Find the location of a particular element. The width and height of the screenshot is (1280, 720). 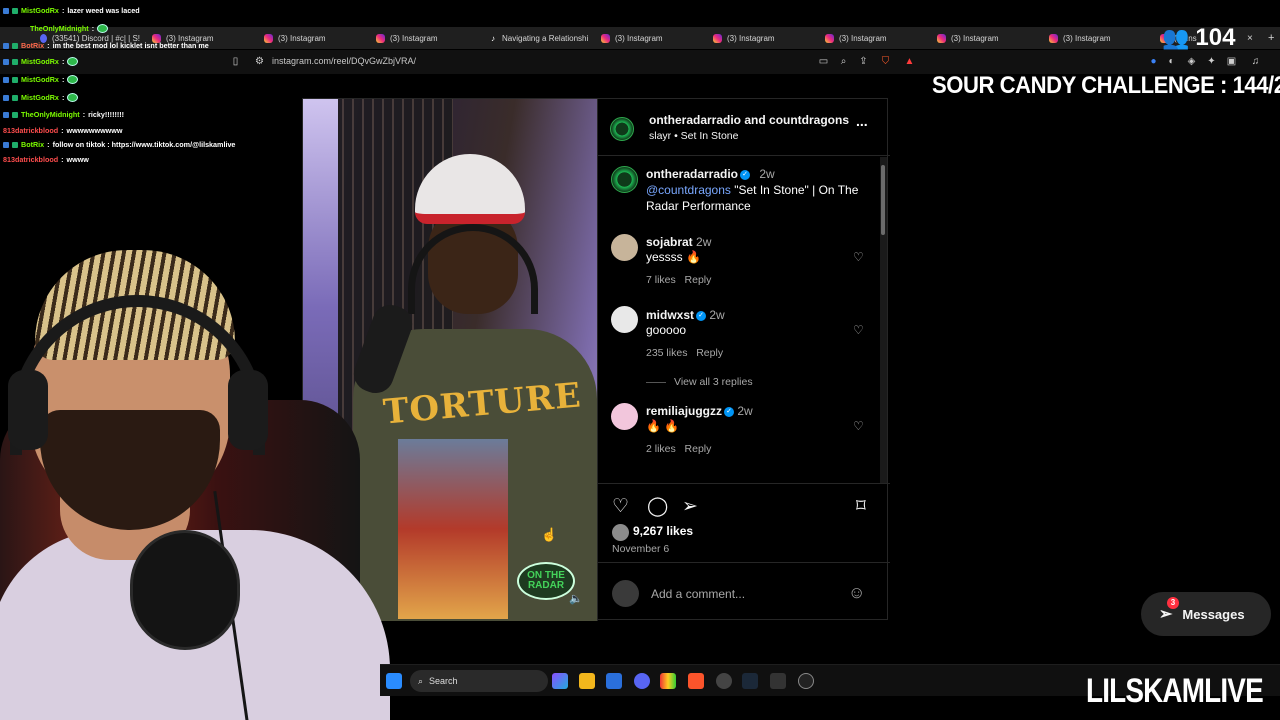

4k-app-icon is located at coordinates (806, 681).